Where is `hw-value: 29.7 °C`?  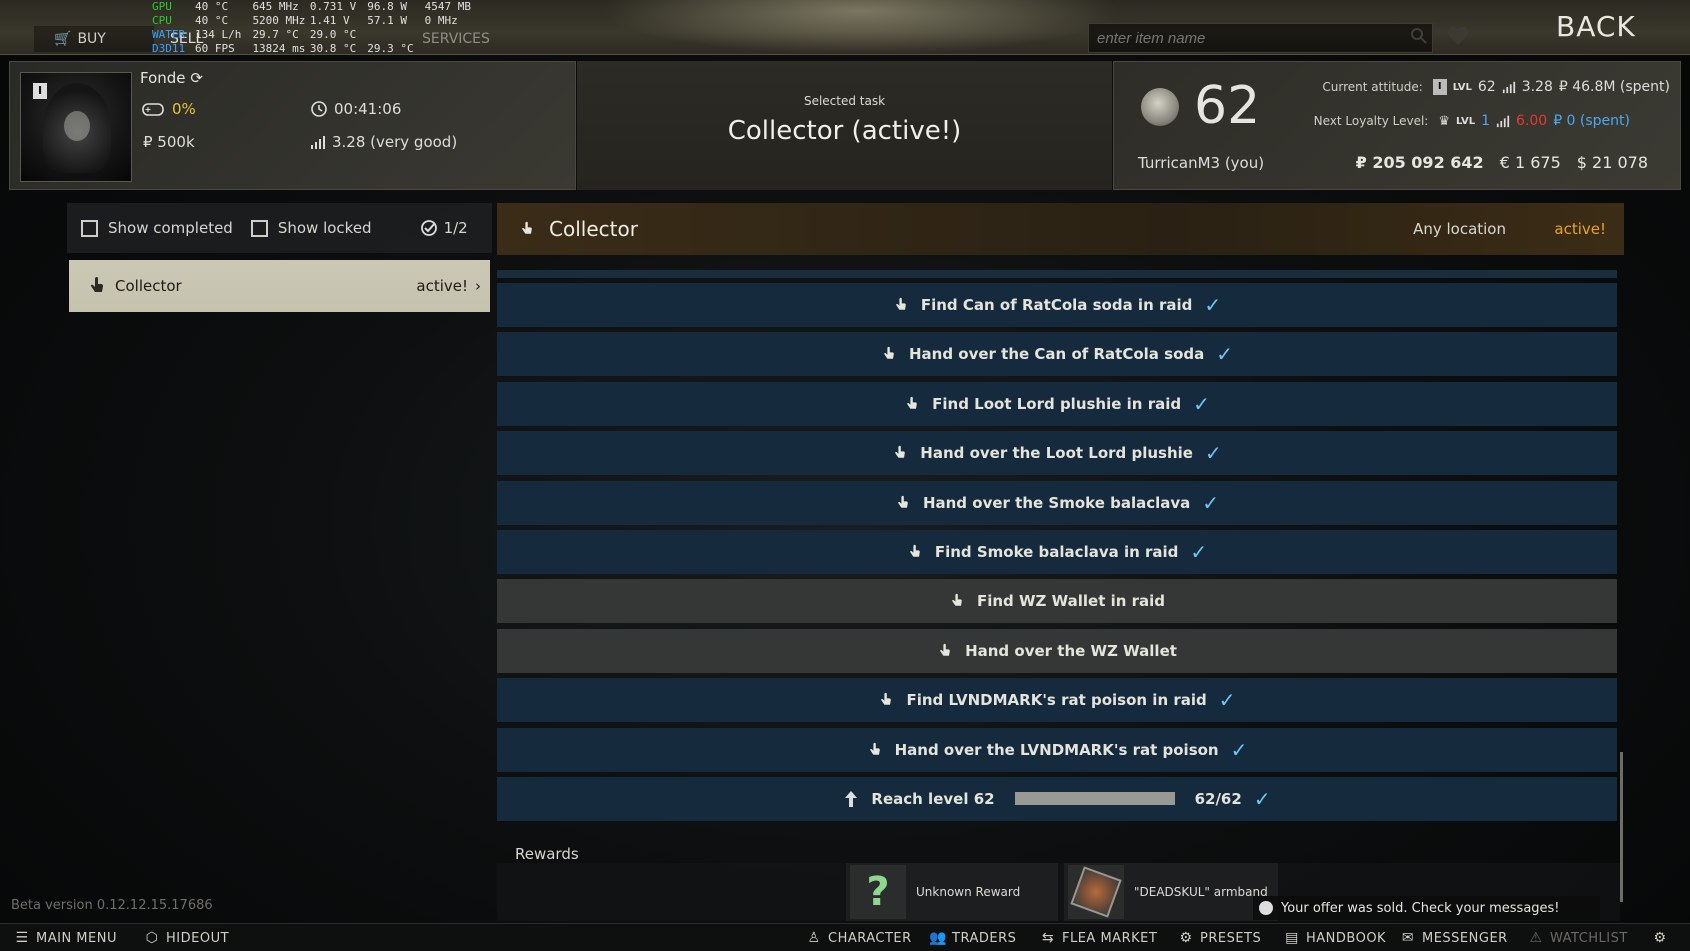
hw-value: 29.7 °C is located at coordinates (275, 34).